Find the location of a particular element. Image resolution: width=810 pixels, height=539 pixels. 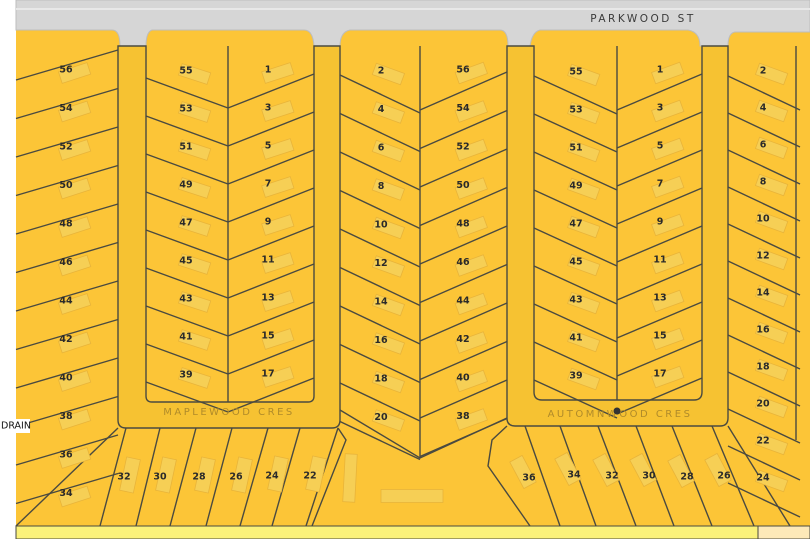

lot-number-automnwood-right: 3 is located at coordinates (660, 108).